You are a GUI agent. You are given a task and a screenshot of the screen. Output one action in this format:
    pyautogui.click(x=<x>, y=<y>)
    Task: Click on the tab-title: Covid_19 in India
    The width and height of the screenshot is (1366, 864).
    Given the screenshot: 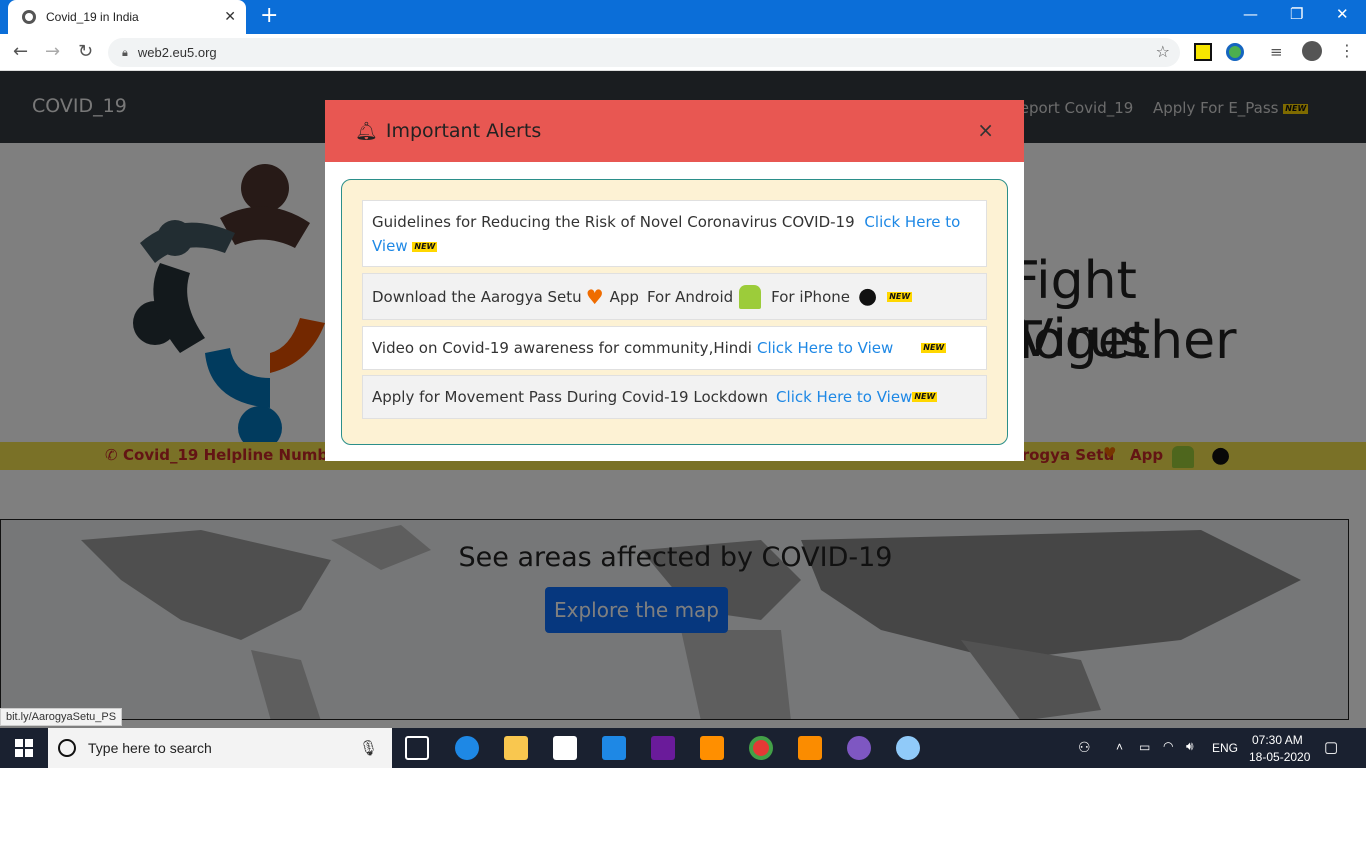 What is the action you would take?
    pyautogui.click(x=92, y=17)
    